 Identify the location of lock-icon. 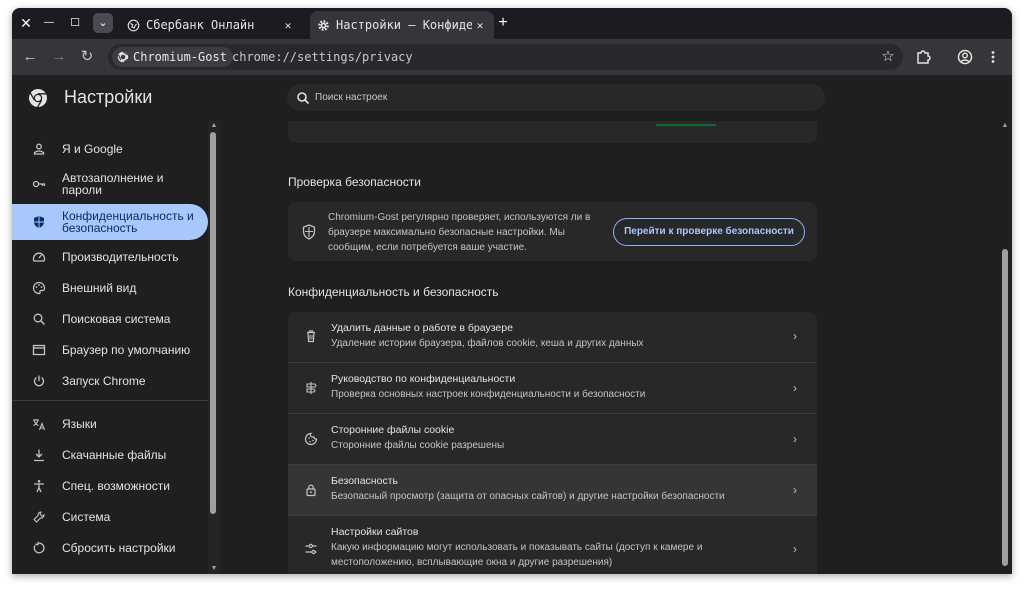
(311, 490).